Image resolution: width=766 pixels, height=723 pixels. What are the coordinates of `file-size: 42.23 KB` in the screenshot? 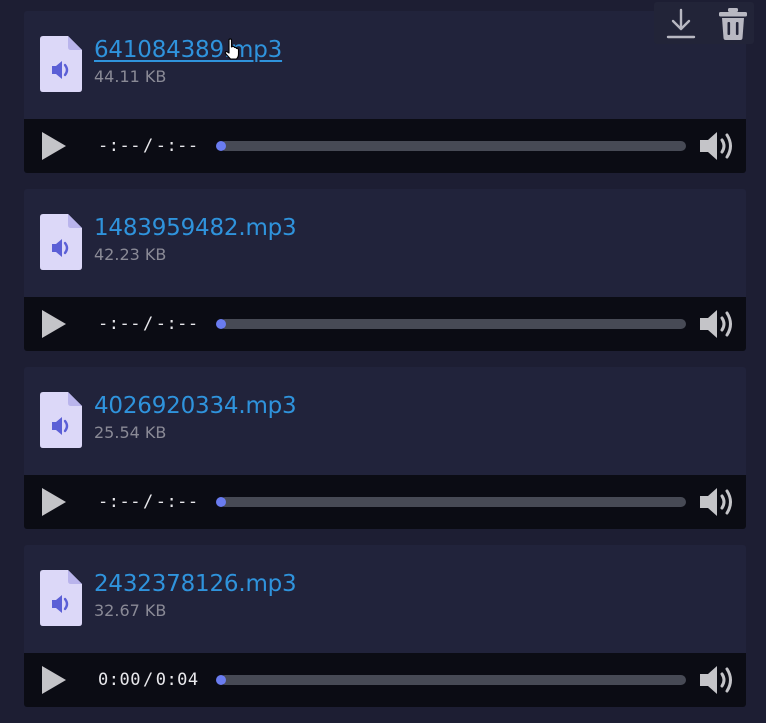 It's located at (130, 254).